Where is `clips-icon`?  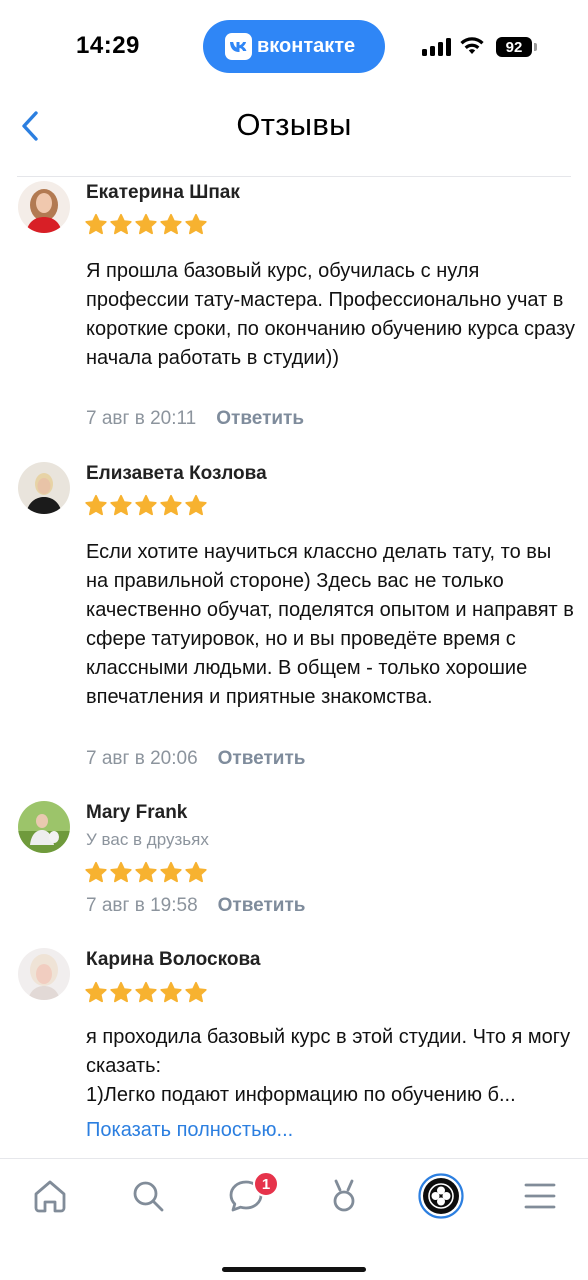 clips-icon is located at coordinates (344, 1195).